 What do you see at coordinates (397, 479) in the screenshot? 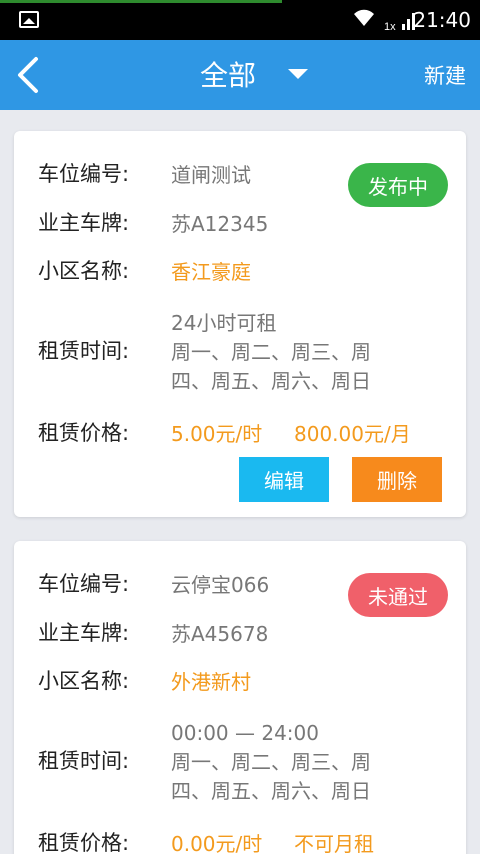
I see `delete-button: 删除` at bounding box center [397, 479].